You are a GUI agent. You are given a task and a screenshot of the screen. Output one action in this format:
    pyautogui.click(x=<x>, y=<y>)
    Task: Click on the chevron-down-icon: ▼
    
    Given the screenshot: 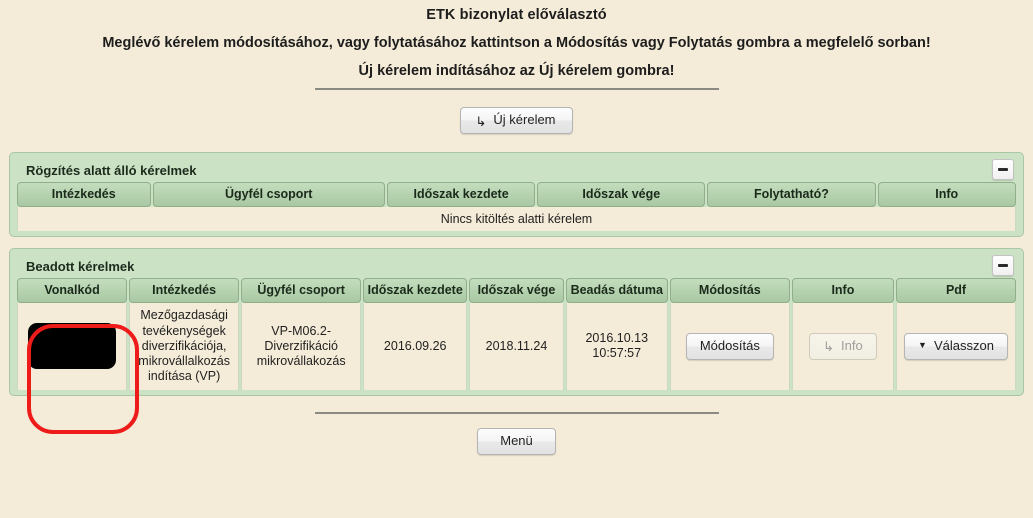 What is the action you would take?
    pyautogui.click(x=922, y=345)
    